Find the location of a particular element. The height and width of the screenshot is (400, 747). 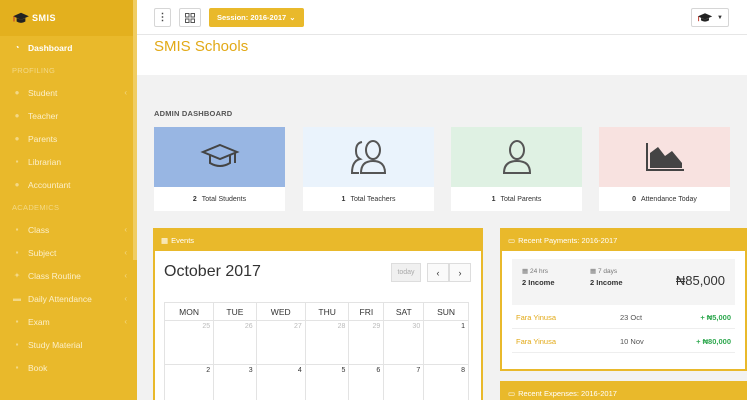

grid-icon is located at coordinates (190, 17).